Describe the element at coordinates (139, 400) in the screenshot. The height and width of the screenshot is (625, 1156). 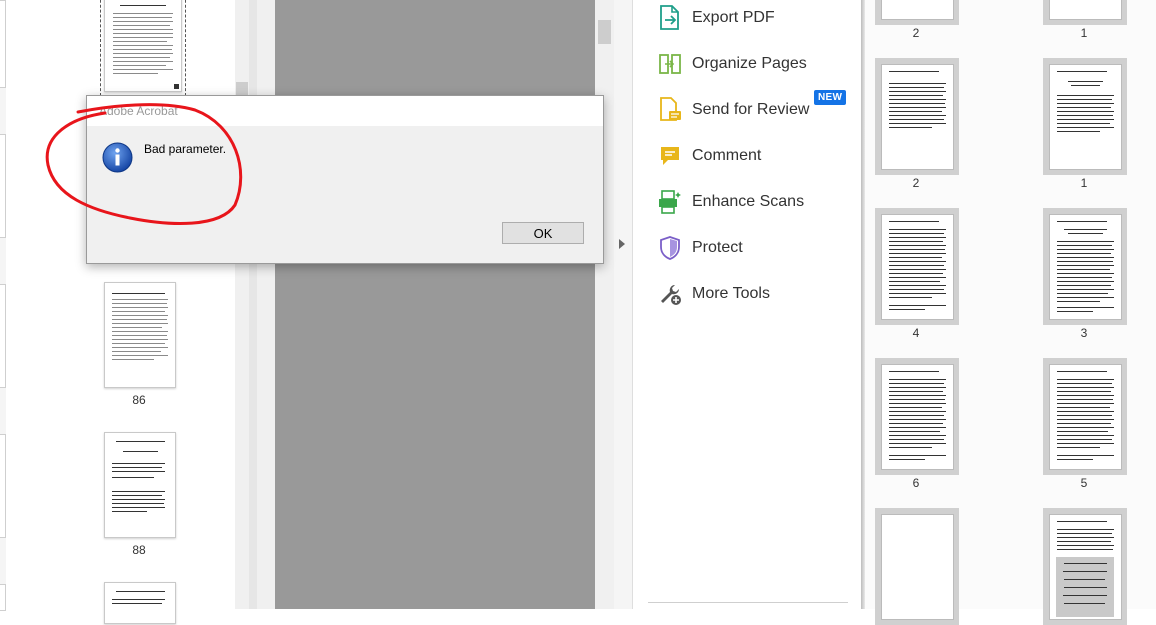
I see `page-number: 86` at that location.